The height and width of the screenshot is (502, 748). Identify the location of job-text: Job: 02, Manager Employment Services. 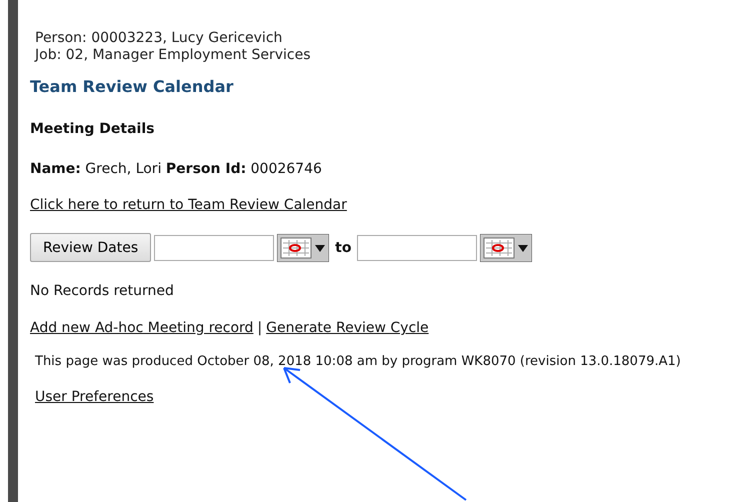
(172, 55).